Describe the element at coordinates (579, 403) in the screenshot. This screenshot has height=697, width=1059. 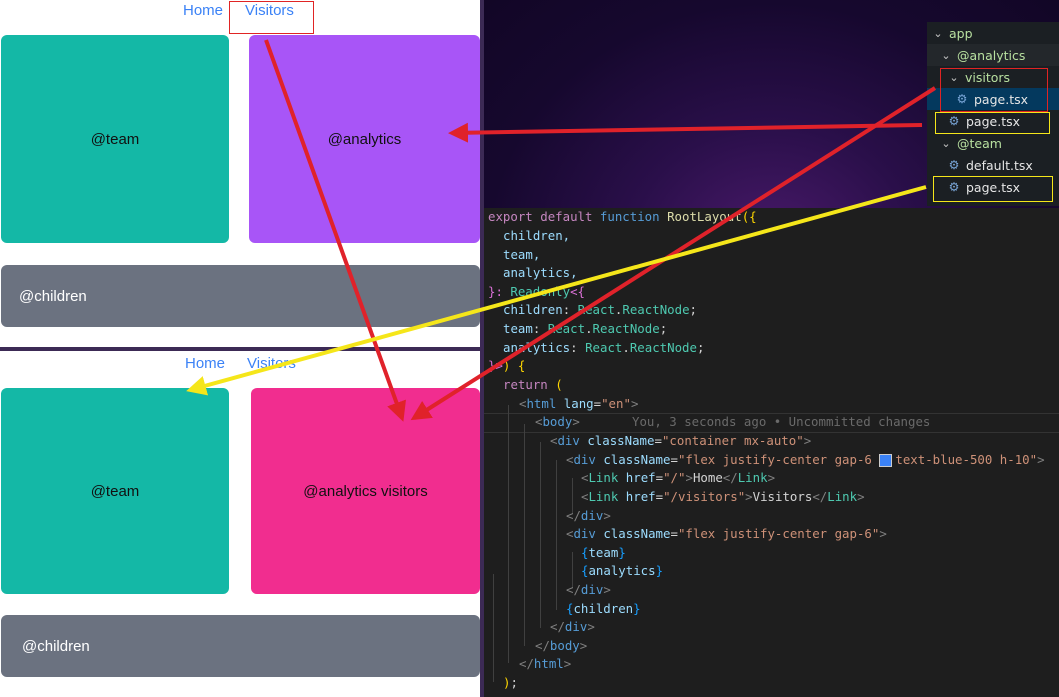
I see `code-line: <html lang="en">` at that location.